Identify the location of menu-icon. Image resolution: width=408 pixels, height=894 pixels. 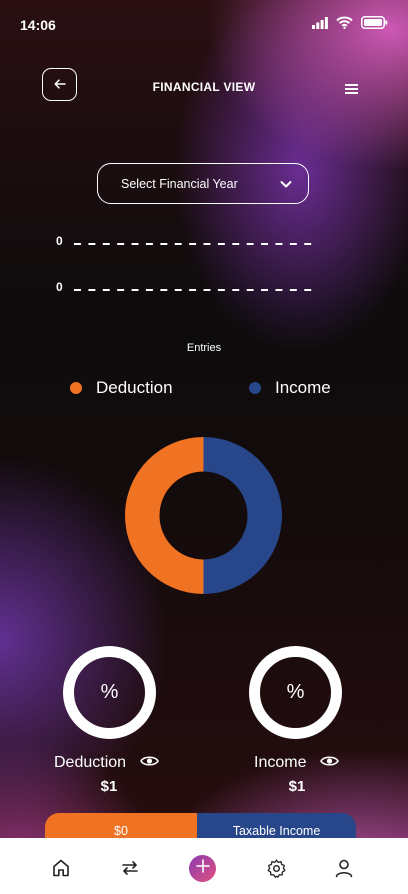
(352, 90).